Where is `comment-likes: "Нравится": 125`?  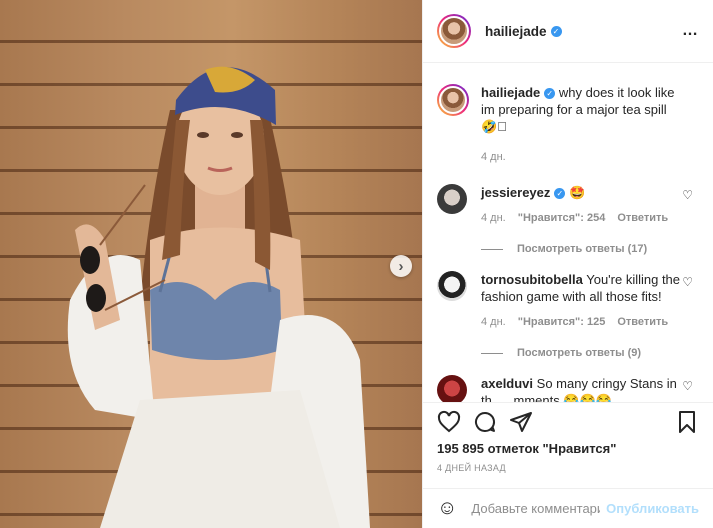 comment-likes: "Нравится": 125 is located at coordinates (562, 322).